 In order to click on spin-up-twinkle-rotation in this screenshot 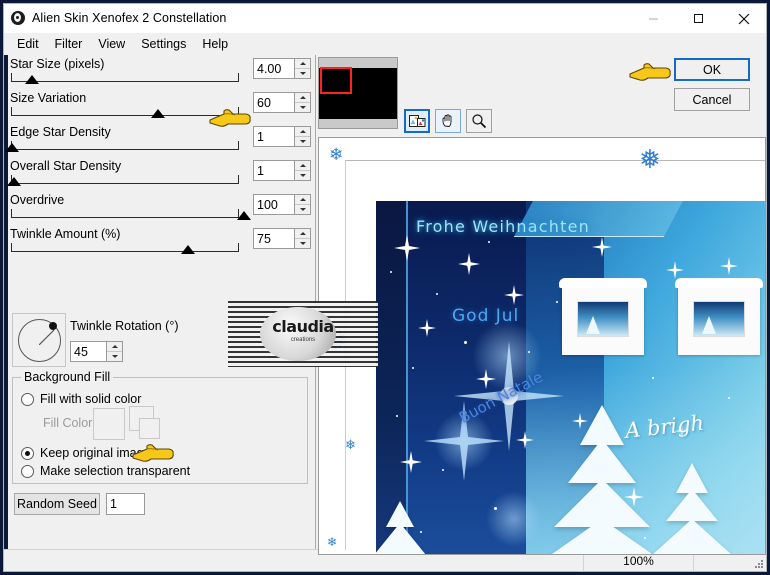, I will do `click(114, 347)`.